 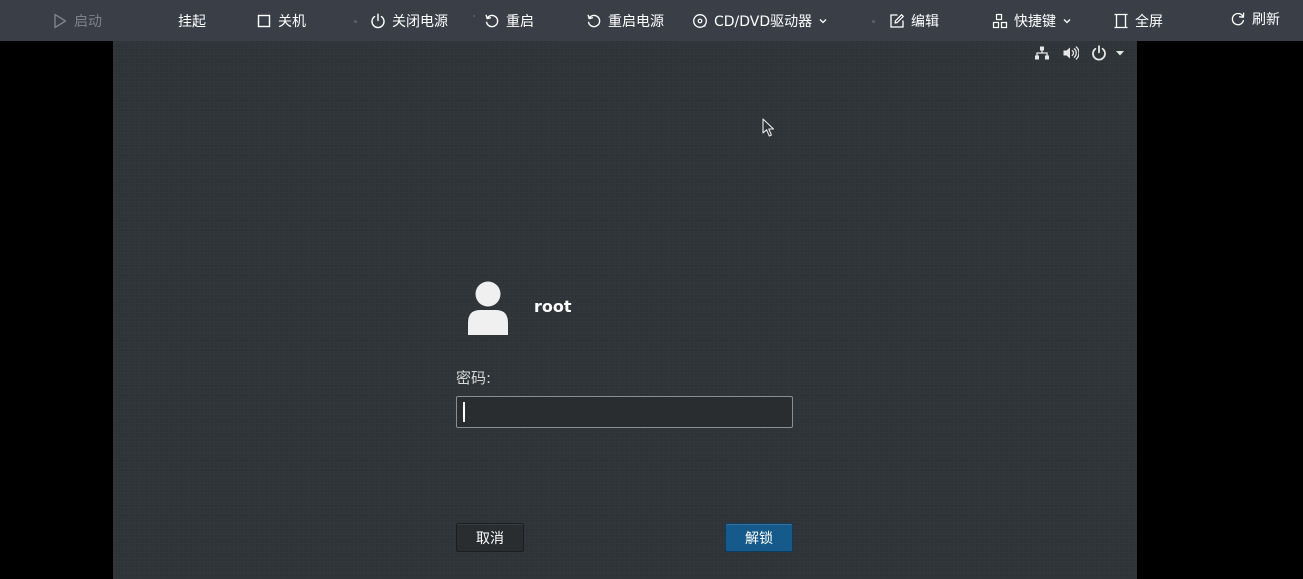 I want to click on fullscreen-icon, so click(x=1121, y=21).